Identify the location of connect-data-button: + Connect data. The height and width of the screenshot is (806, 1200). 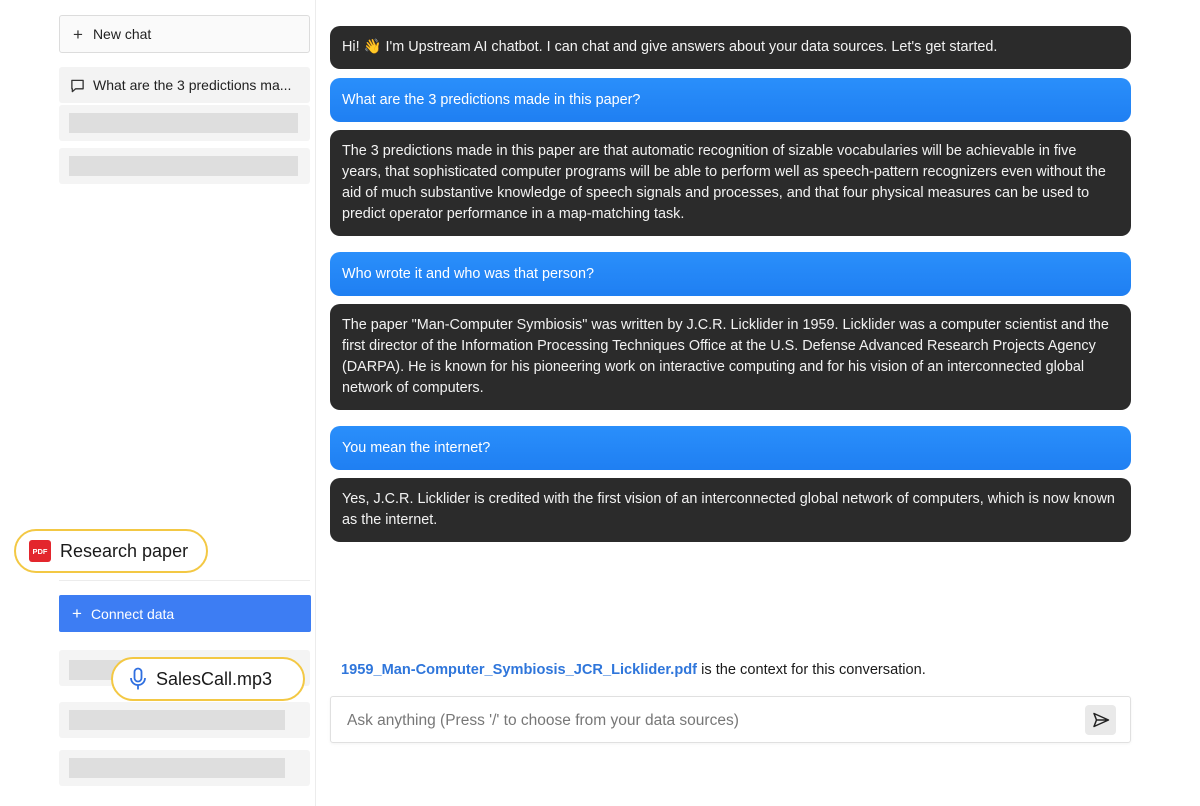
(185, 613).